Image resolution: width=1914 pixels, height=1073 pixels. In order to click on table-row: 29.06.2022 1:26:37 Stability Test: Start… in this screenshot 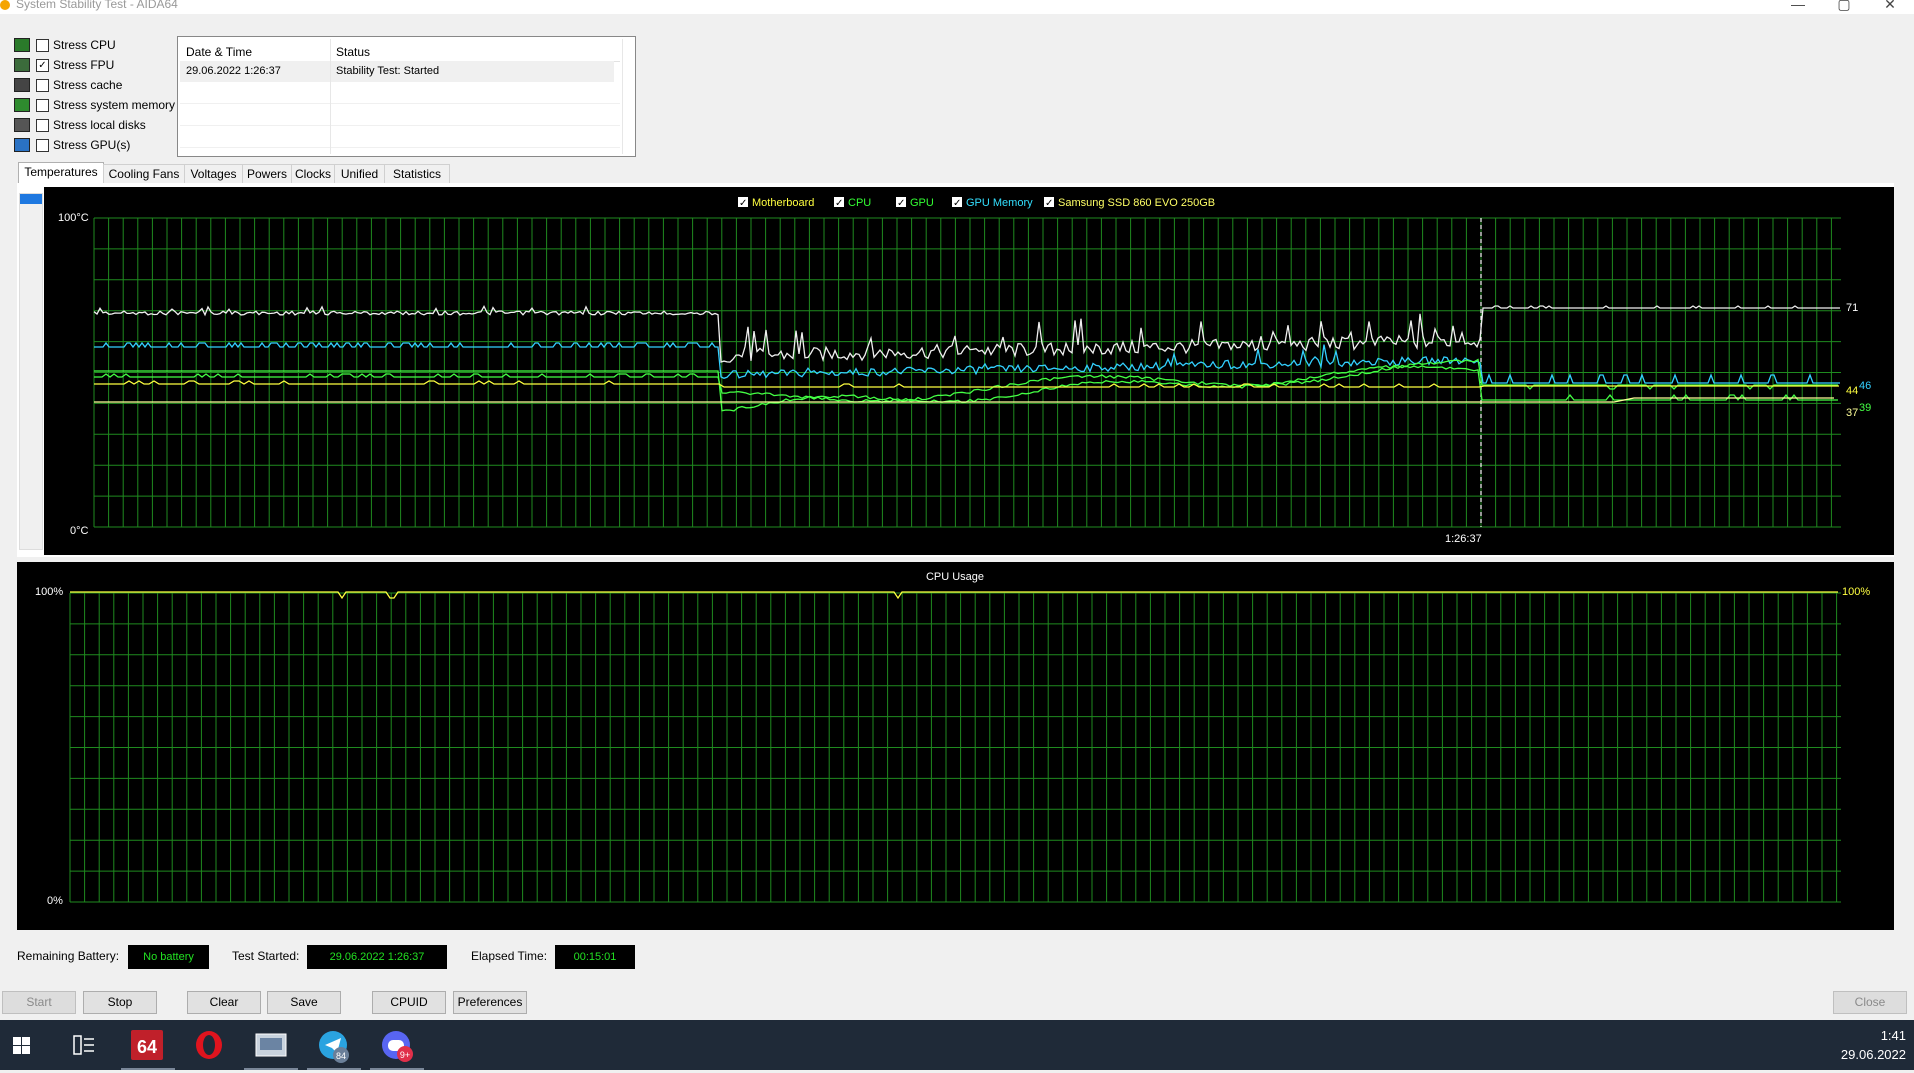, I will do `click(397, 71)`.